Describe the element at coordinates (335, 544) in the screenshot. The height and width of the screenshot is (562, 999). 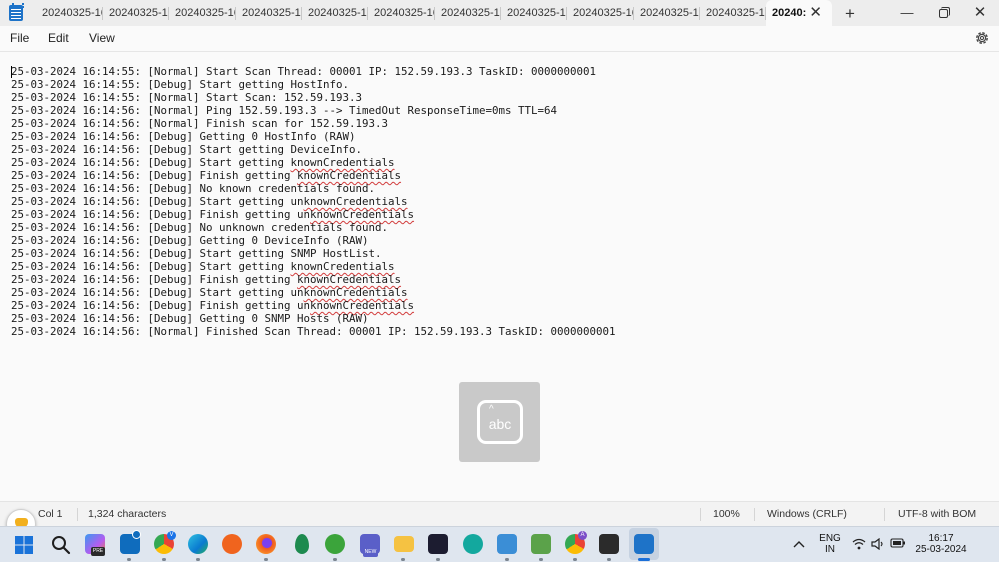
I see `green-ball-icon` at that location.